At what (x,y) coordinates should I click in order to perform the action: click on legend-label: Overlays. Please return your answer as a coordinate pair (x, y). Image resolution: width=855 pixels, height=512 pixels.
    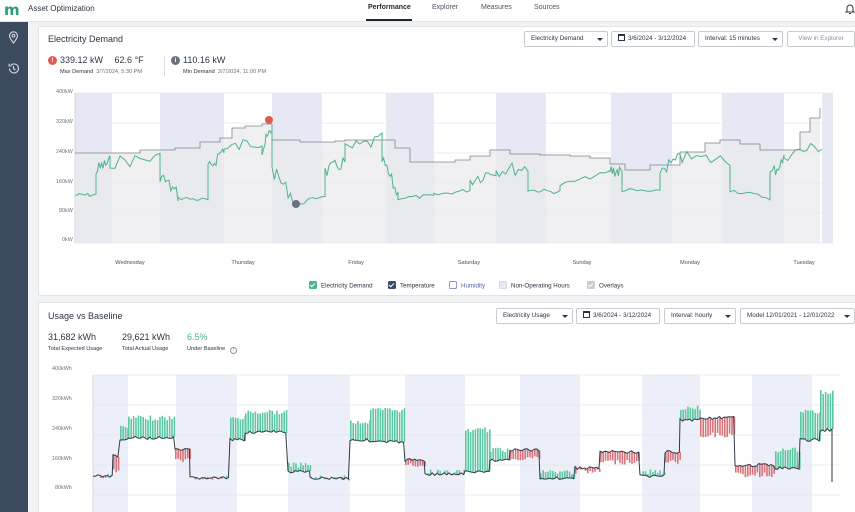
    Looking at the image, I should click on (611, 286).